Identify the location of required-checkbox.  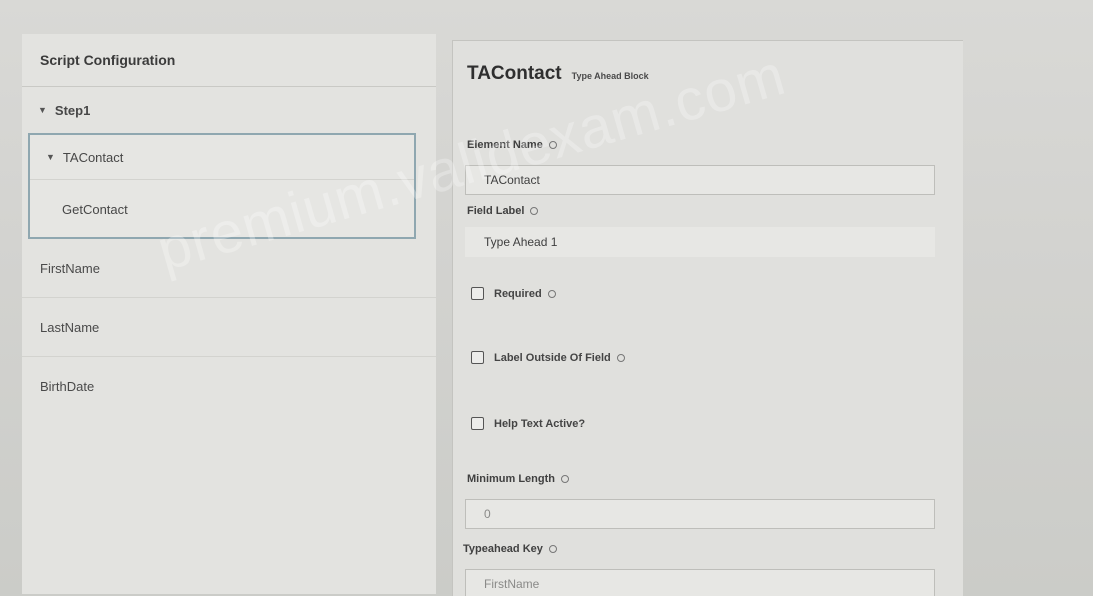
(477, 293).